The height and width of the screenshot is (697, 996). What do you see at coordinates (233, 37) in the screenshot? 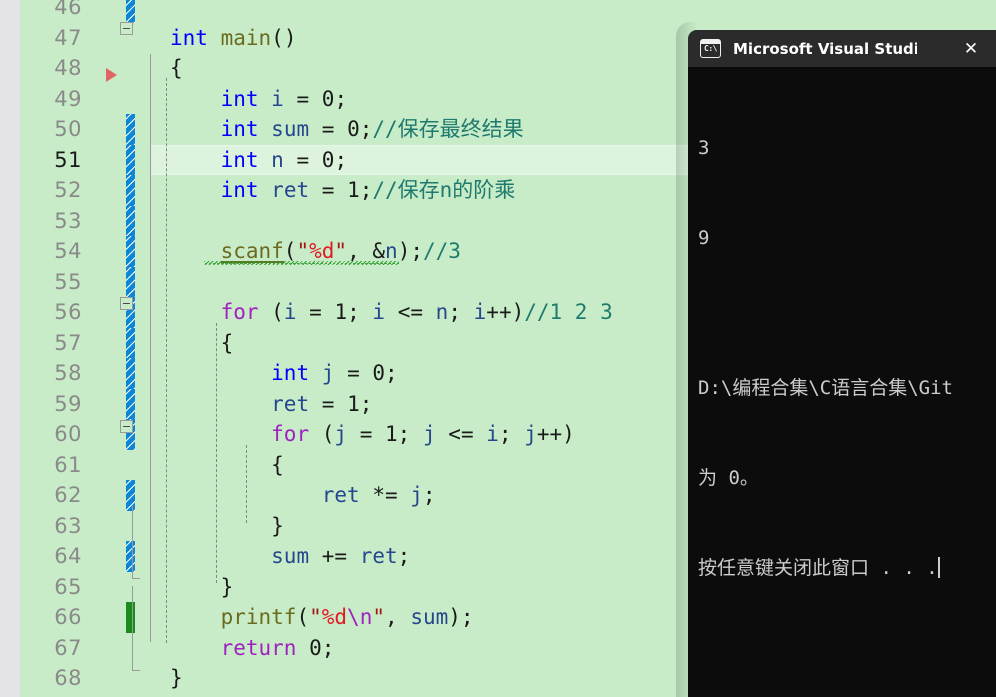
I see `code-text: int main()` at bounding box center [233, 37].